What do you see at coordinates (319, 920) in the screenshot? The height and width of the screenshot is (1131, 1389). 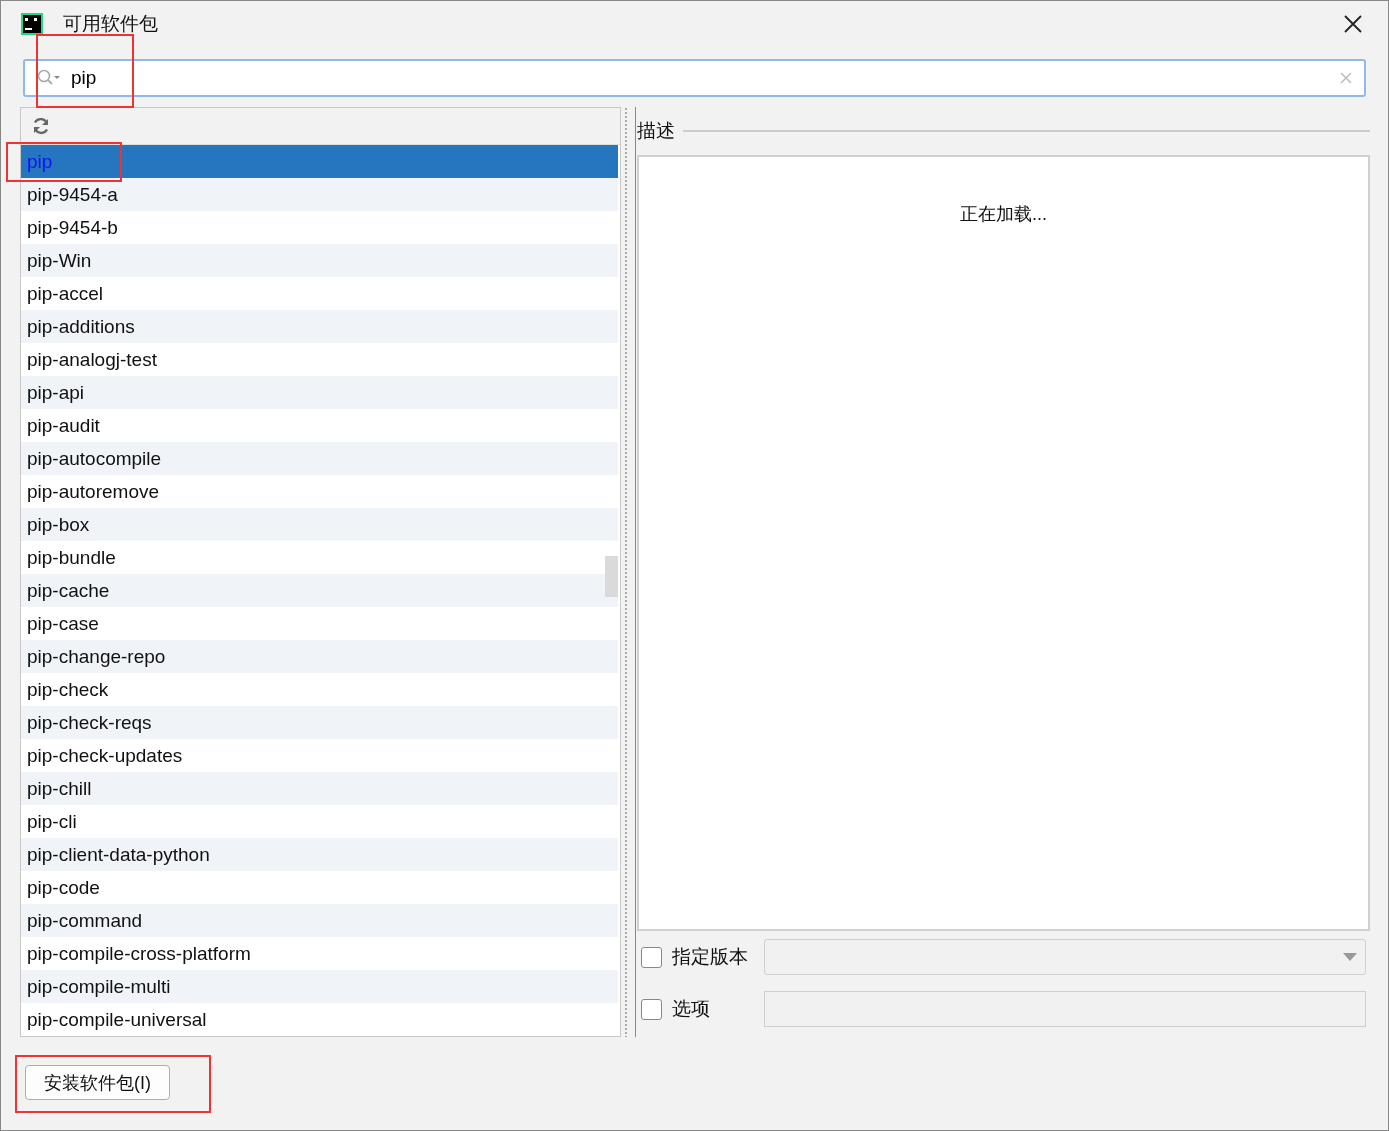 I see `package-item: pip-command` at bounding box center [319, 920].